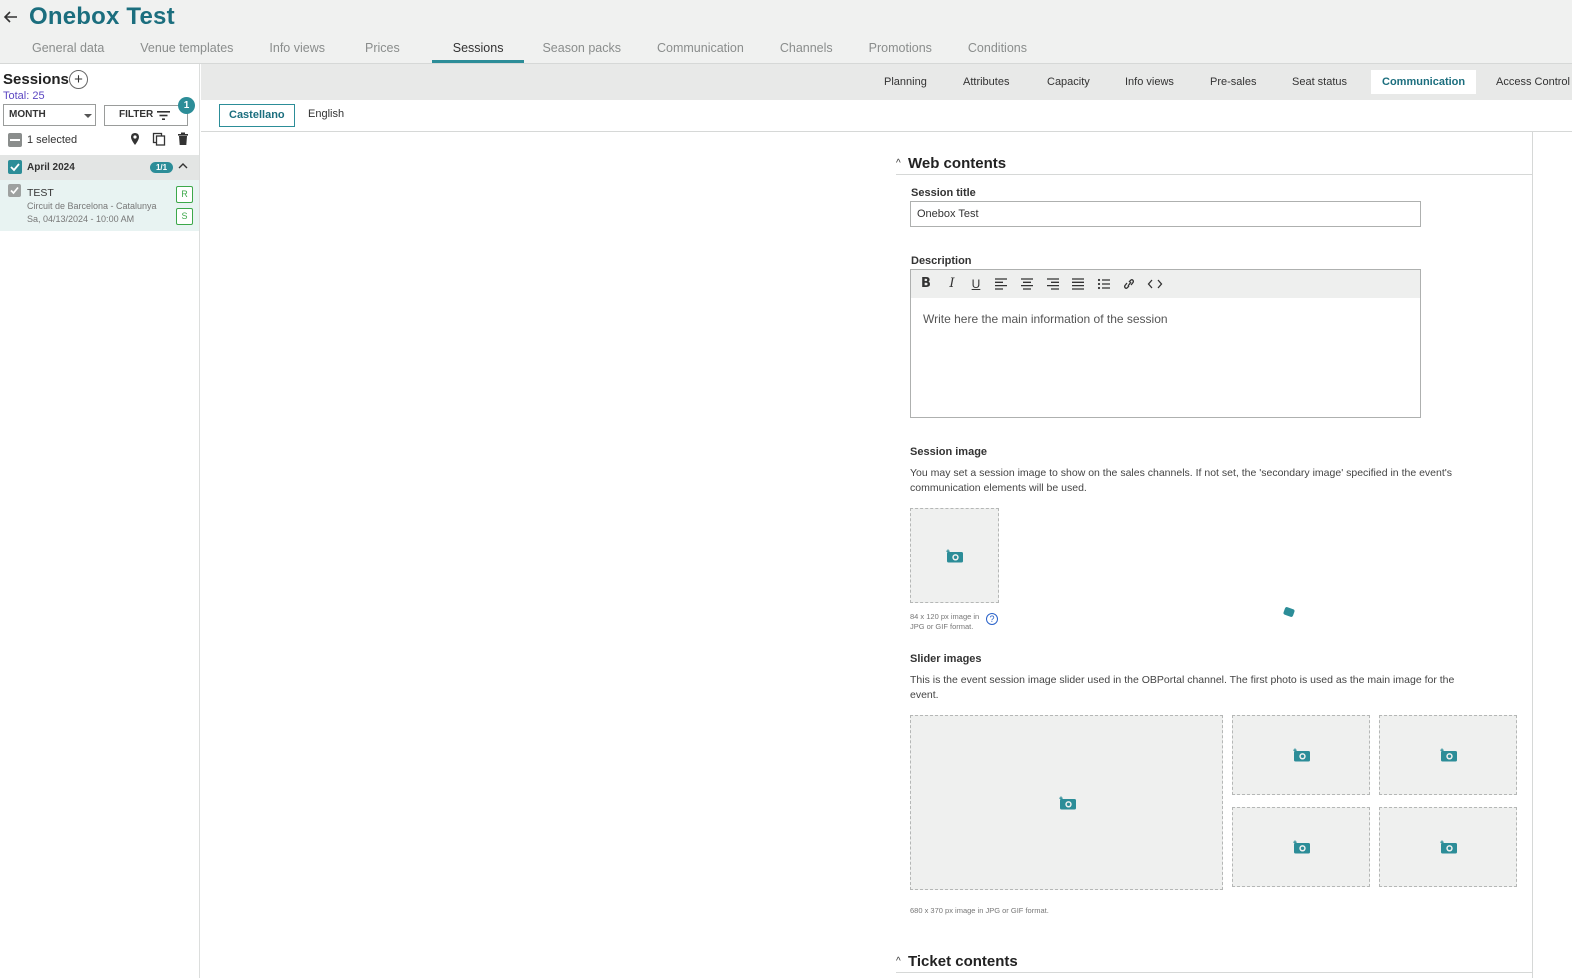 The width and height of the screenshot is (1572, 978). Describe the element at coordinates (926, 284) in the screenshot. I see `bold-icon: B` at that location.